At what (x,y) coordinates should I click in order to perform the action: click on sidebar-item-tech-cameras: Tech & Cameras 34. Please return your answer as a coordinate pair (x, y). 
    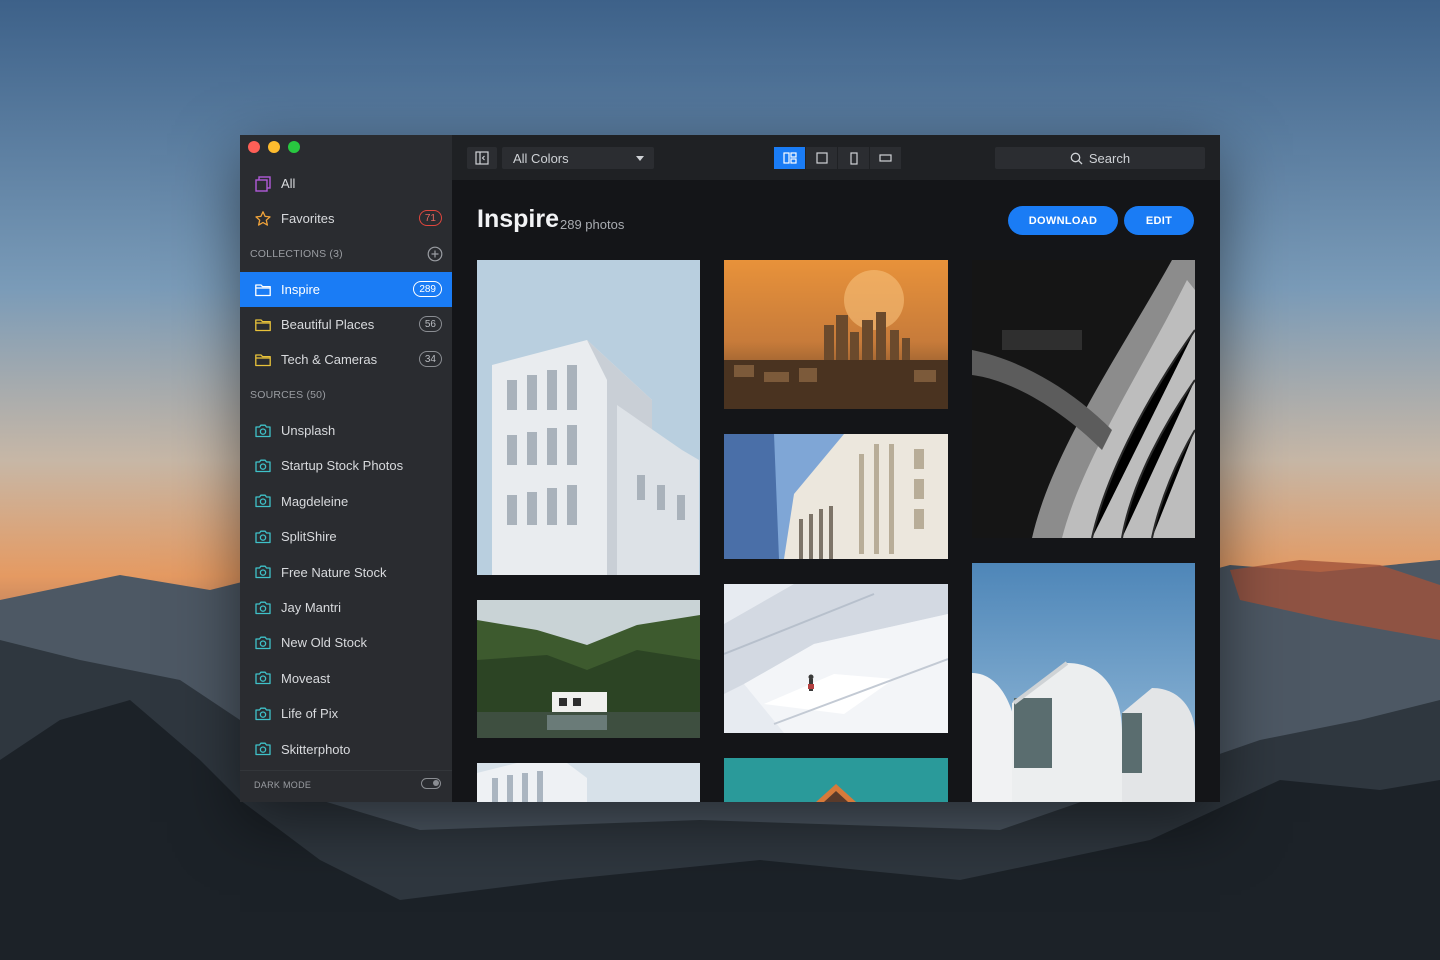
    Looking at the image, I should click on (346, 359).